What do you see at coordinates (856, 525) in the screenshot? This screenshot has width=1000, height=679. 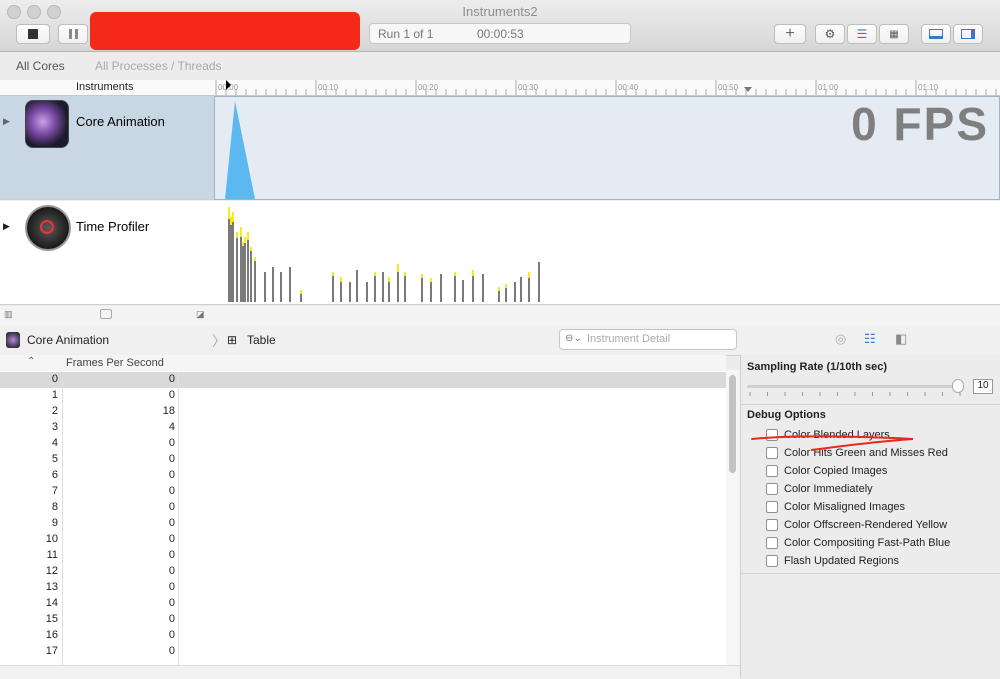 I see `debug-option: Color Offscreen-Rendered Yellow` at bounding box center [856, 525].